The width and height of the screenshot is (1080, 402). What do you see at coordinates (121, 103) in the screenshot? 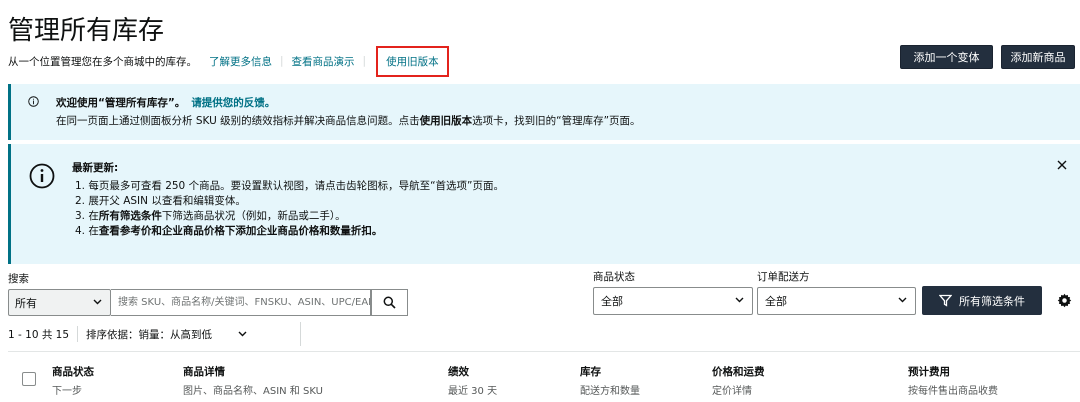
I see `welcome-title: 欢迎使用“管理所有库存”。` at bounding box center [121, 103].